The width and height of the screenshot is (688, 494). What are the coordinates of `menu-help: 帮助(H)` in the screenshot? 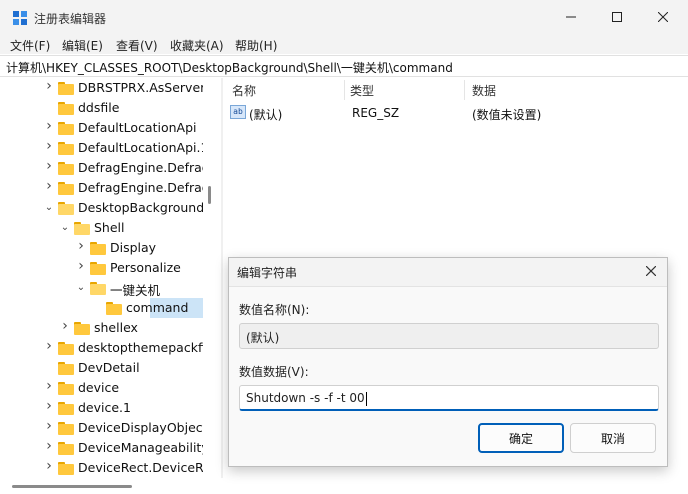 It's located at (256, 45).